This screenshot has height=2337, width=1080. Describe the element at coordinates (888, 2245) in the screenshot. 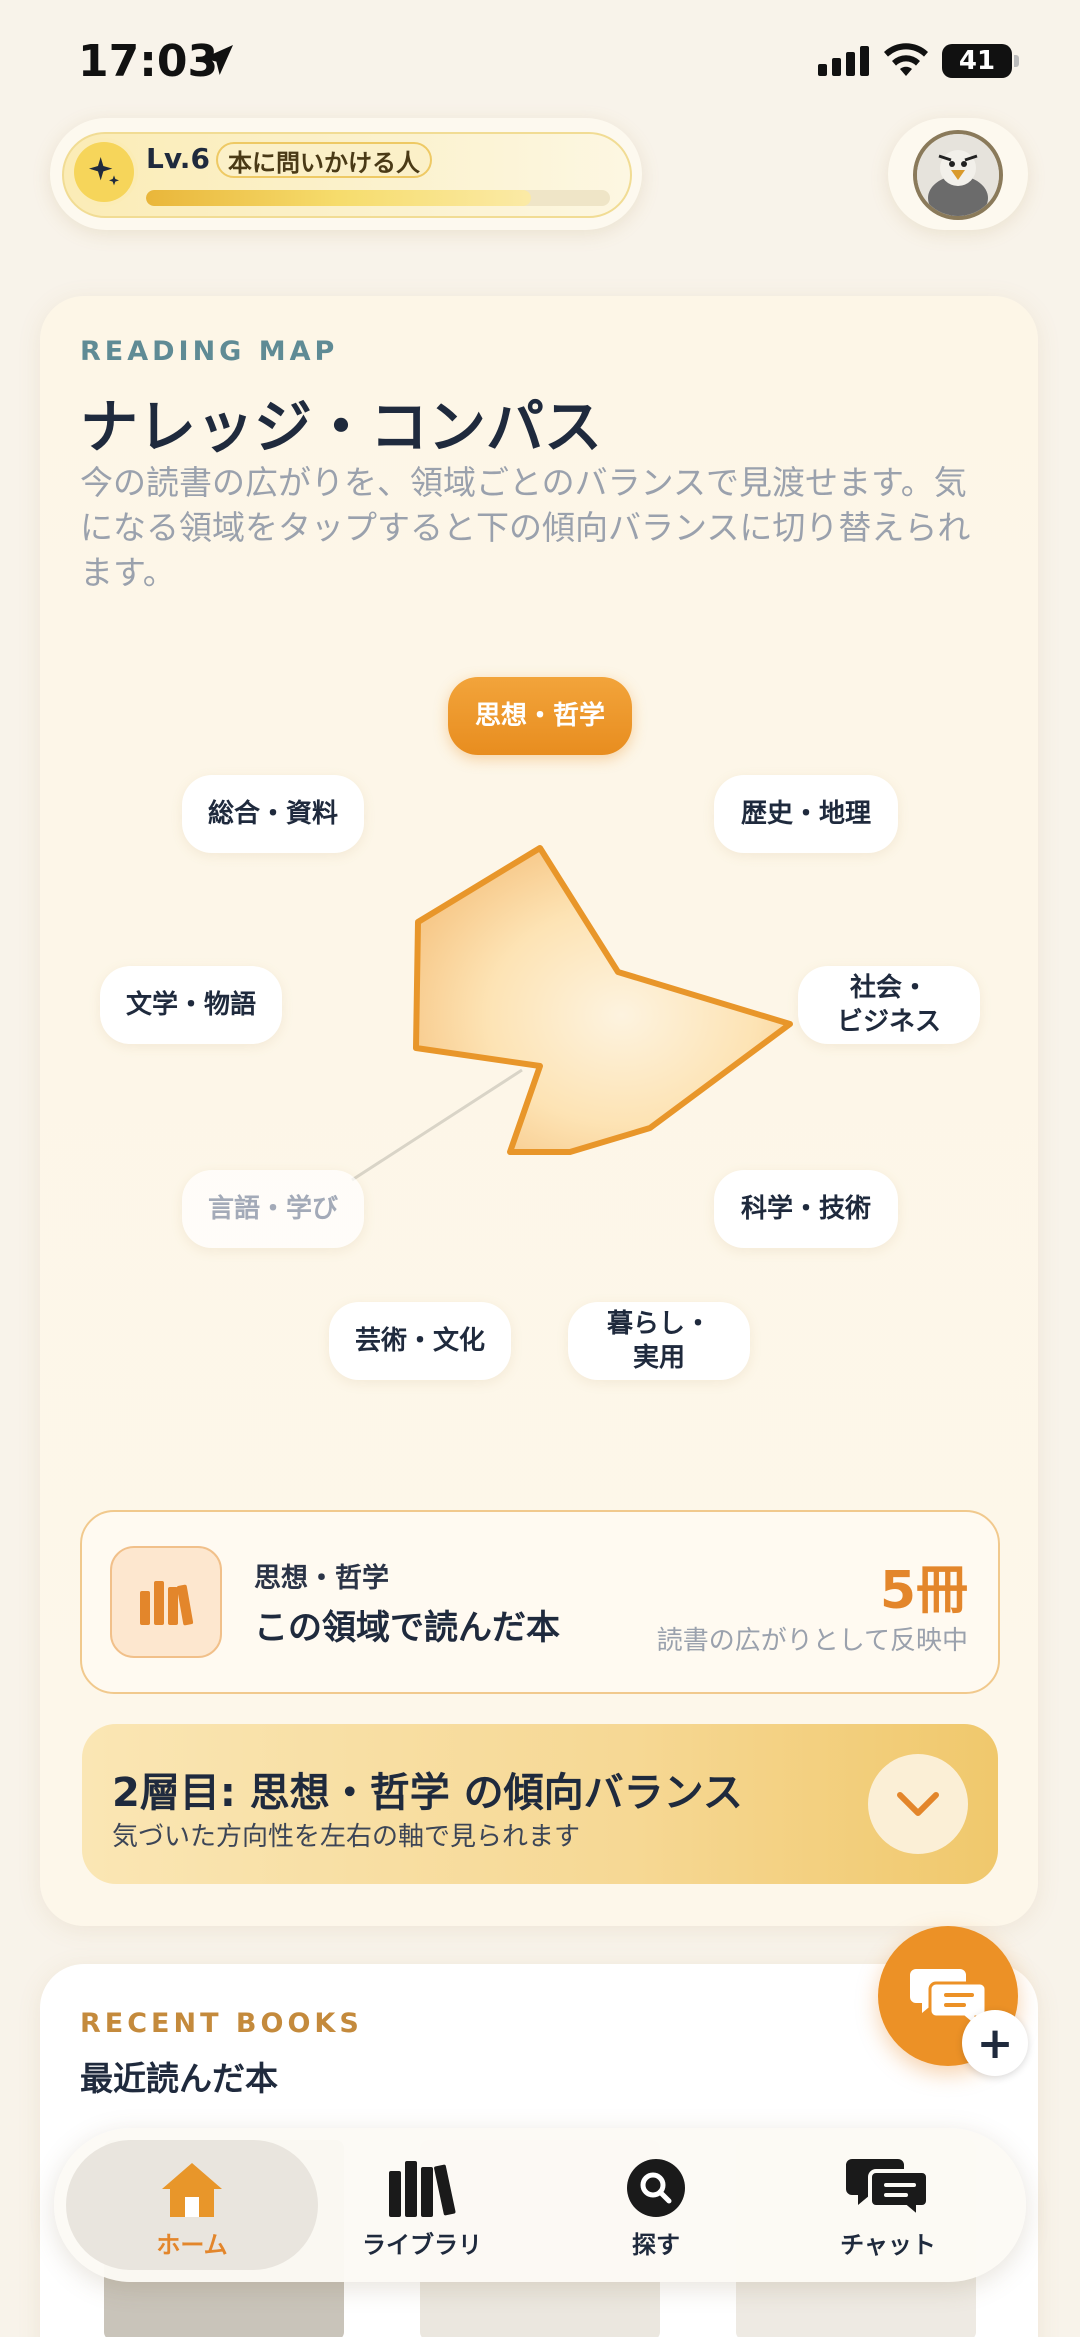

I see `tab-label: チャット` at that location.